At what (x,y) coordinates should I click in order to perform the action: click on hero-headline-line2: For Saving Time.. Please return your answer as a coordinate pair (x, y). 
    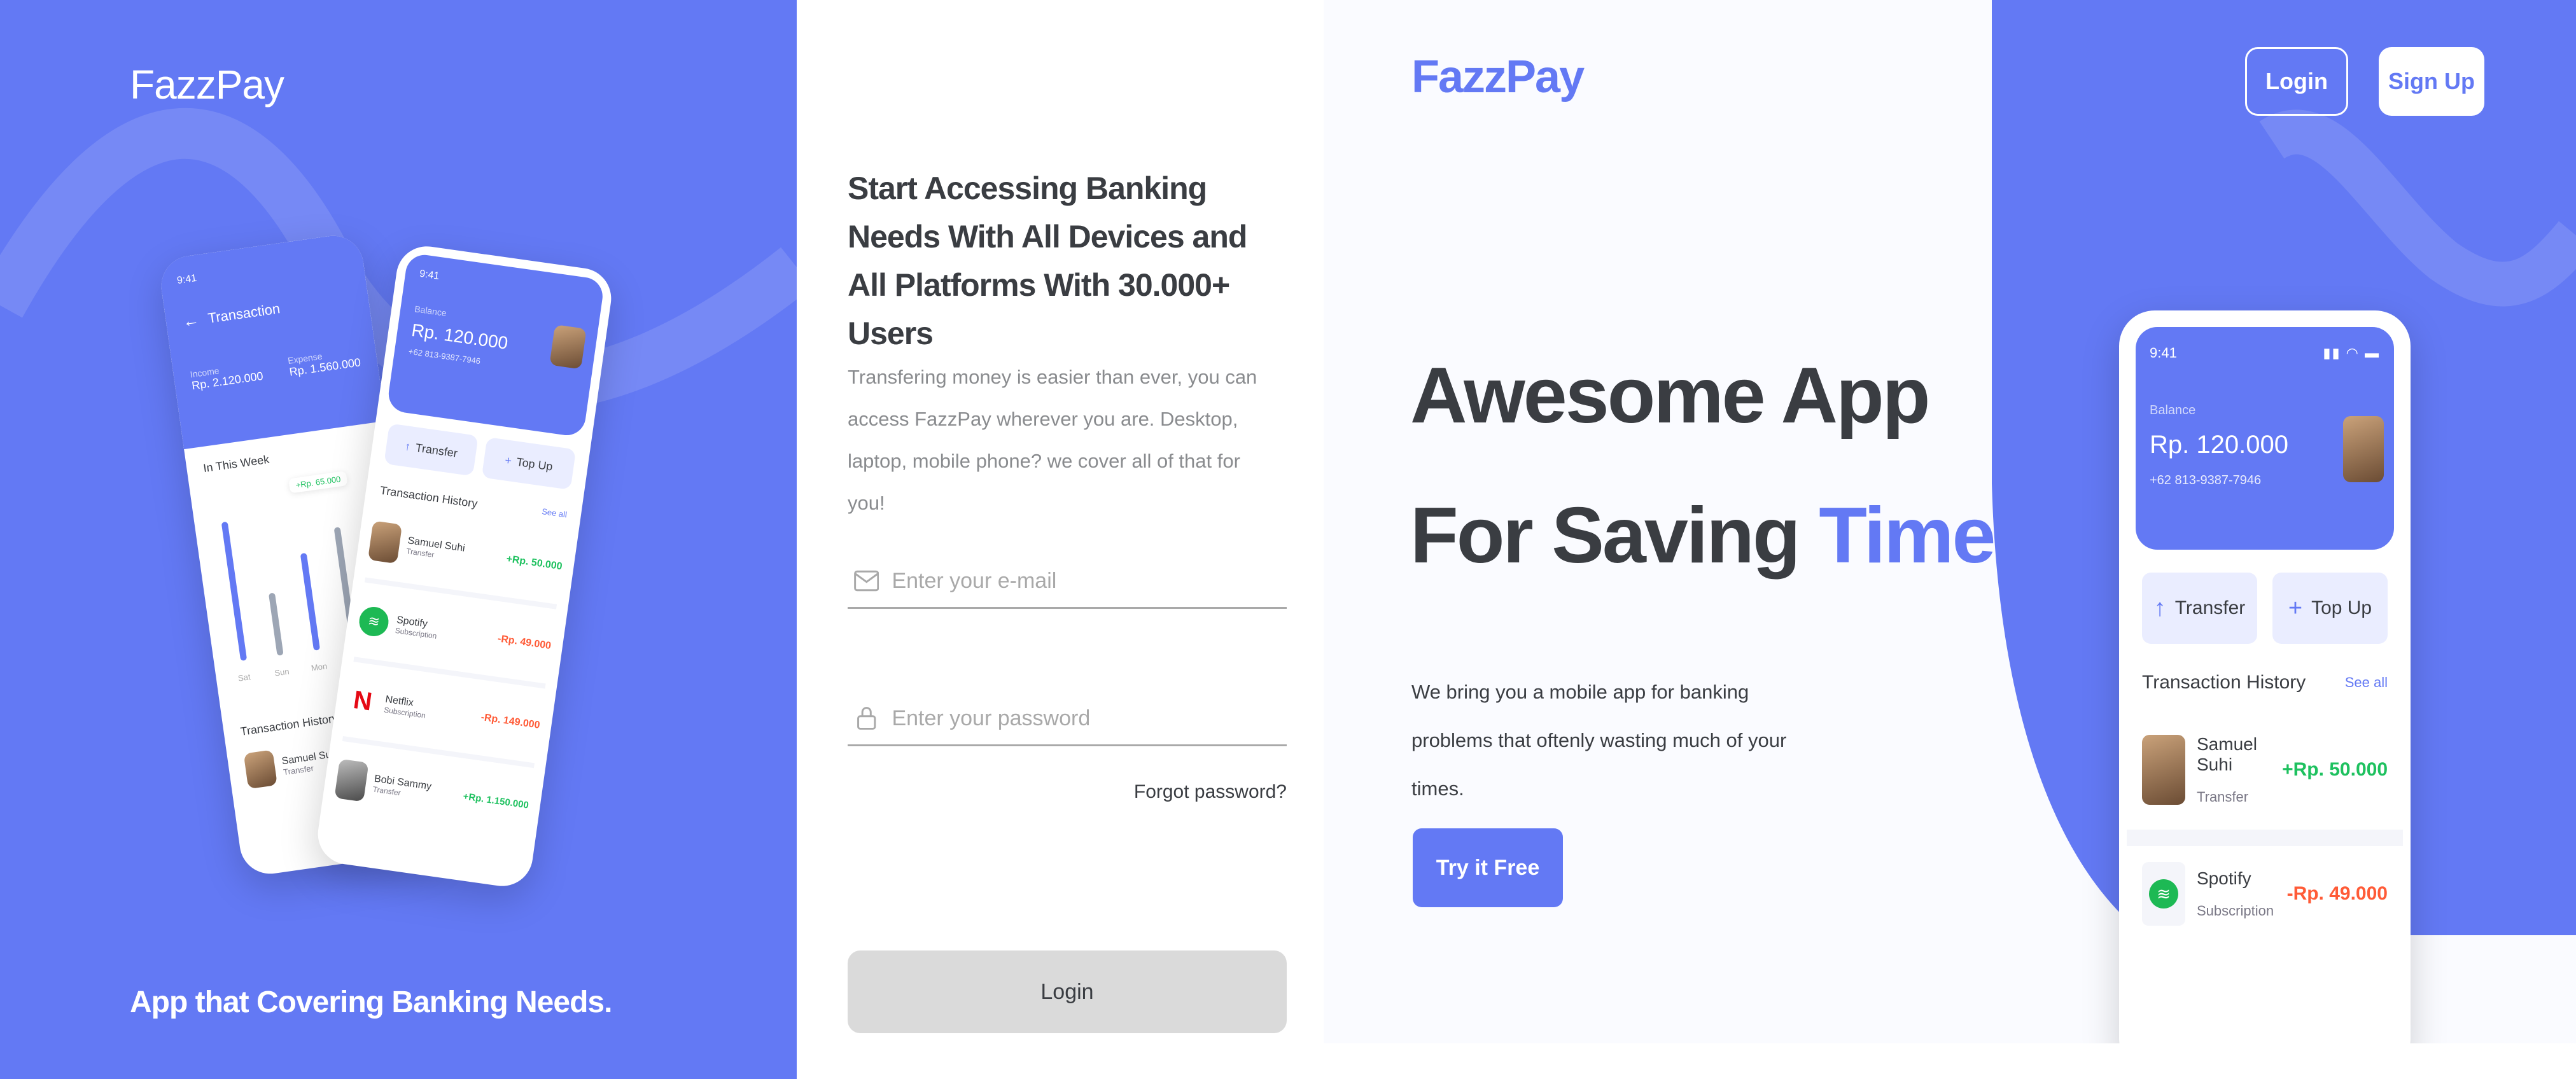
    Looking at the image, I should click on (1713, 536).